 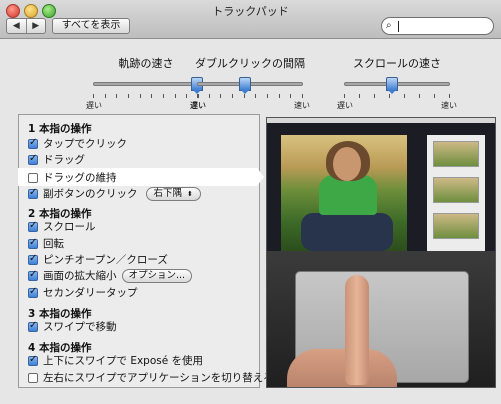 I want to click on secondary-click-position-popup: 右下隅 ⬍, so click(x=173, y=193).